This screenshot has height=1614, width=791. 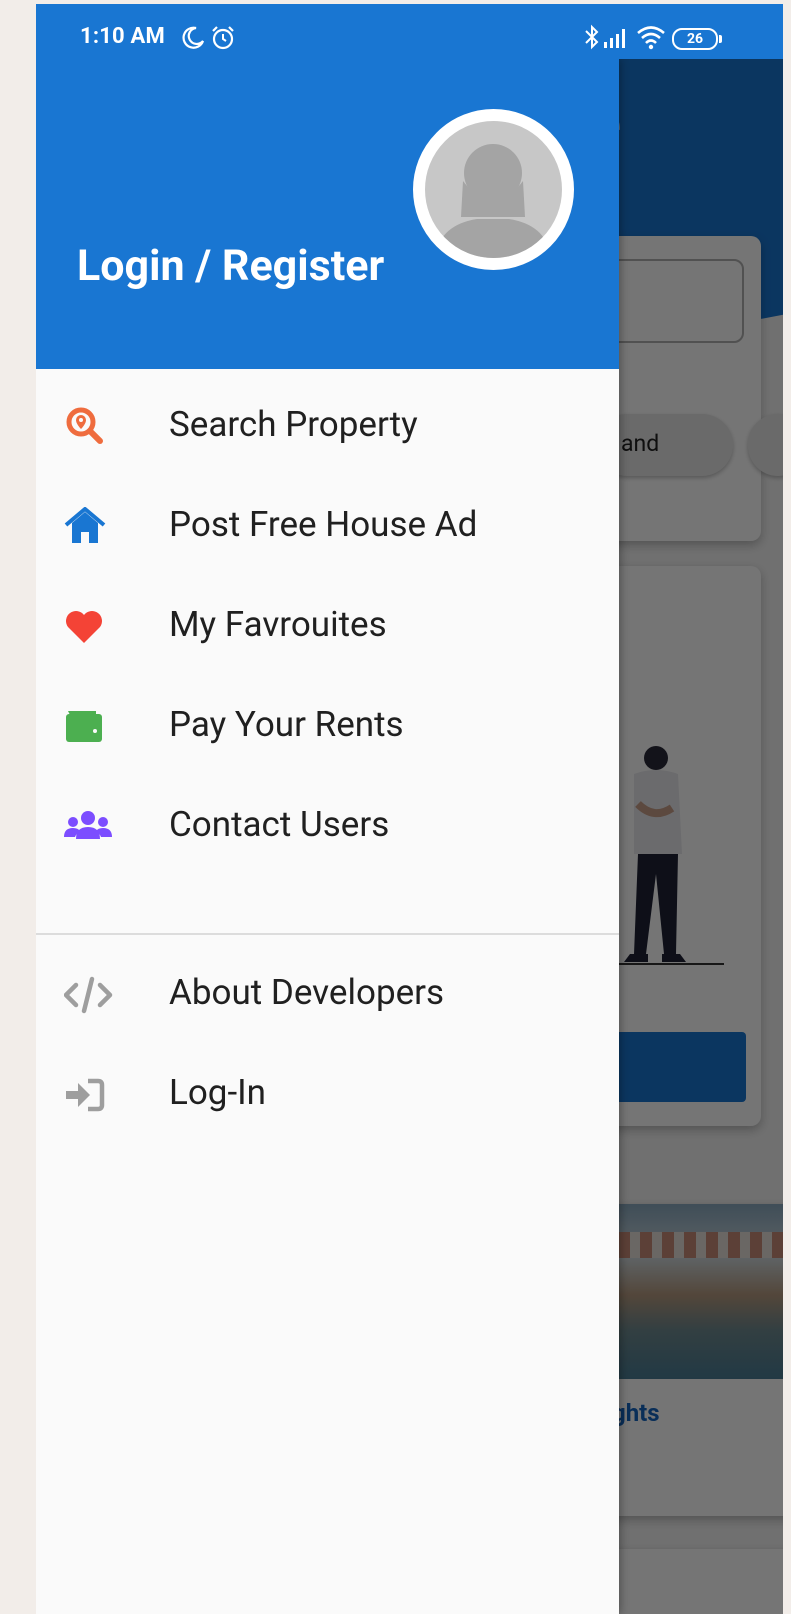 I want to click on menu-item-label: Pay Your Rents, so click(x=286, y=724).